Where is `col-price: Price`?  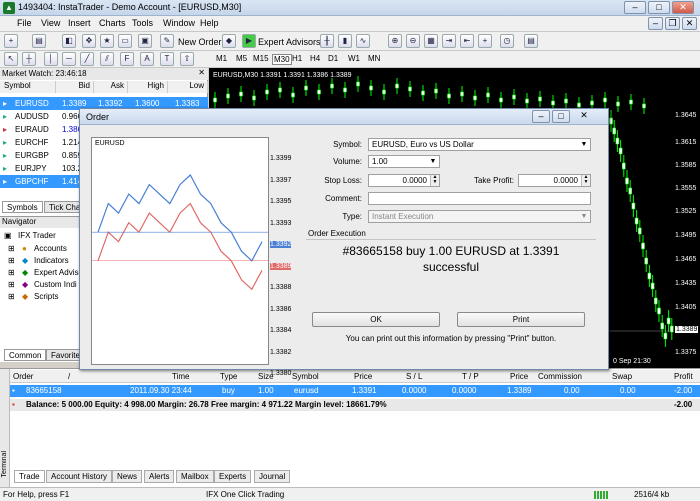
col-price: Price is located at coordinates (363, 376).